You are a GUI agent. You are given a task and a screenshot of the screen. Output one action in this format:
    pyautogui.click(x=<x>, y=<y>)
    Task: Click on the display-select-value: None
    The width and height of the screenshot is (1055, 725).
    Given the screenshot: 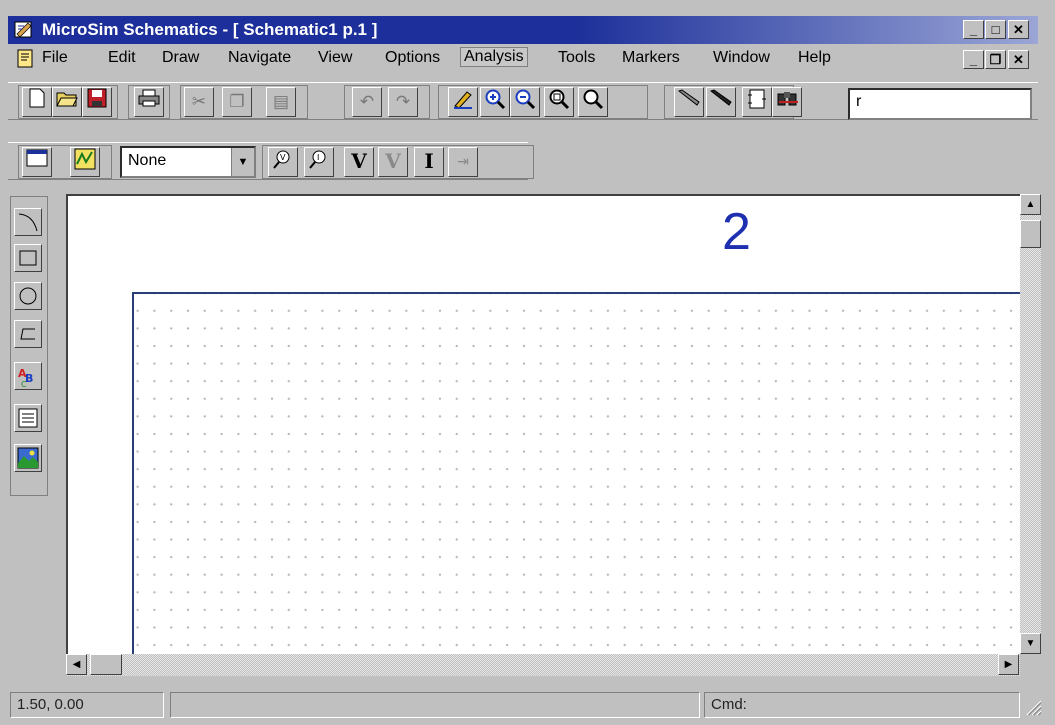 What is the action you would take?
    pyautogui.click(x=147, y=160)
    